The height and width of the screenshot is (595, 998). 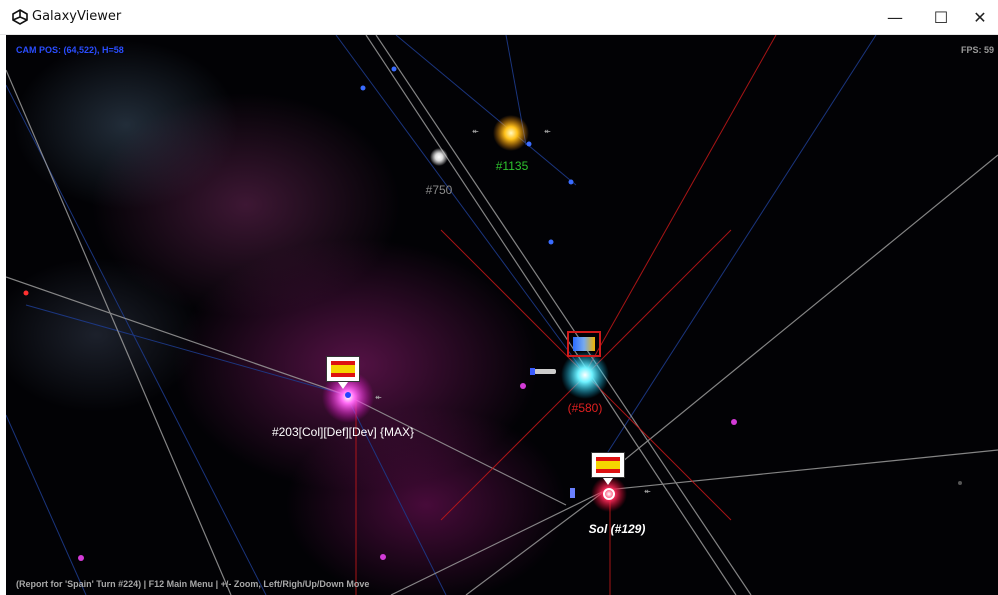 What do you see at coordinates (585, 375) in the screenshot?
I see `star-580-glow` at bounding box center [585, 375].